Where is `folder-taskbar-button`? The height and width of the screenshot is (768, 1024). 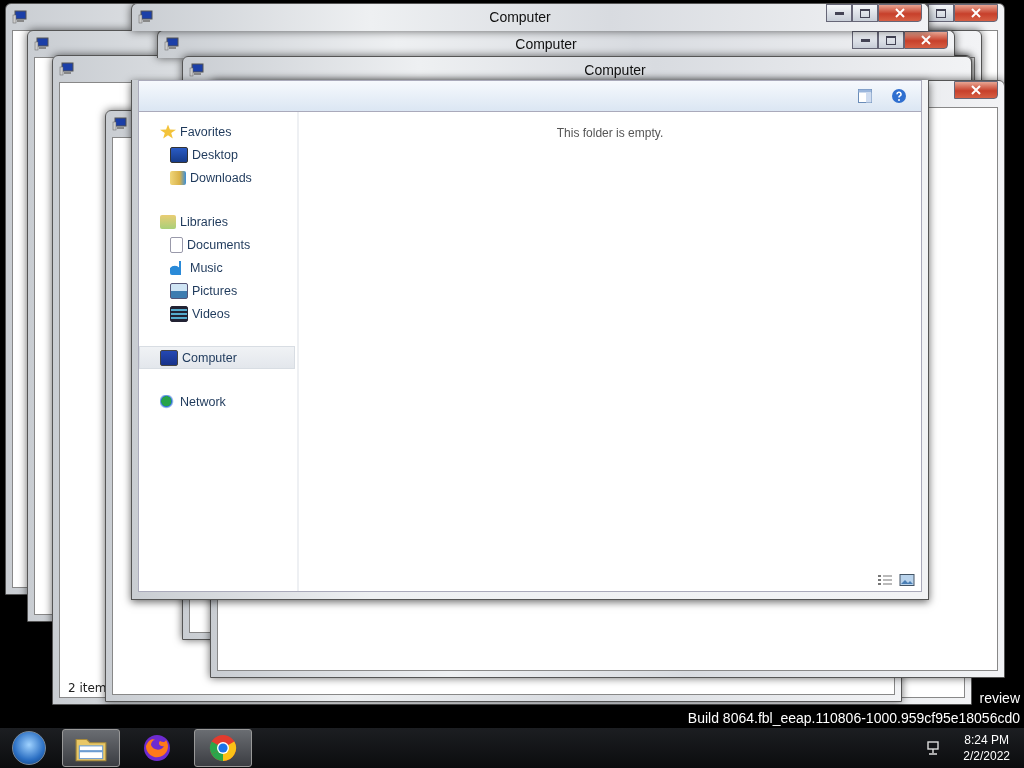 folder-taskbar-button is located at coordinates (91, 748).